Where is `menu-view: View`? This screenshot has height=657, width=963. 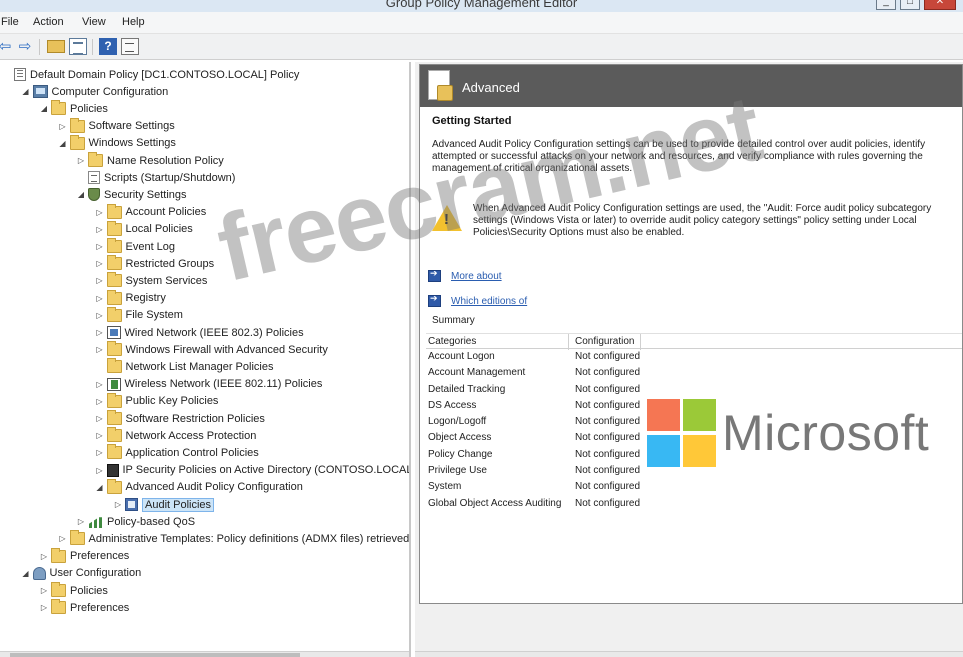
menu-view: View is located at coordinates (94, 22).